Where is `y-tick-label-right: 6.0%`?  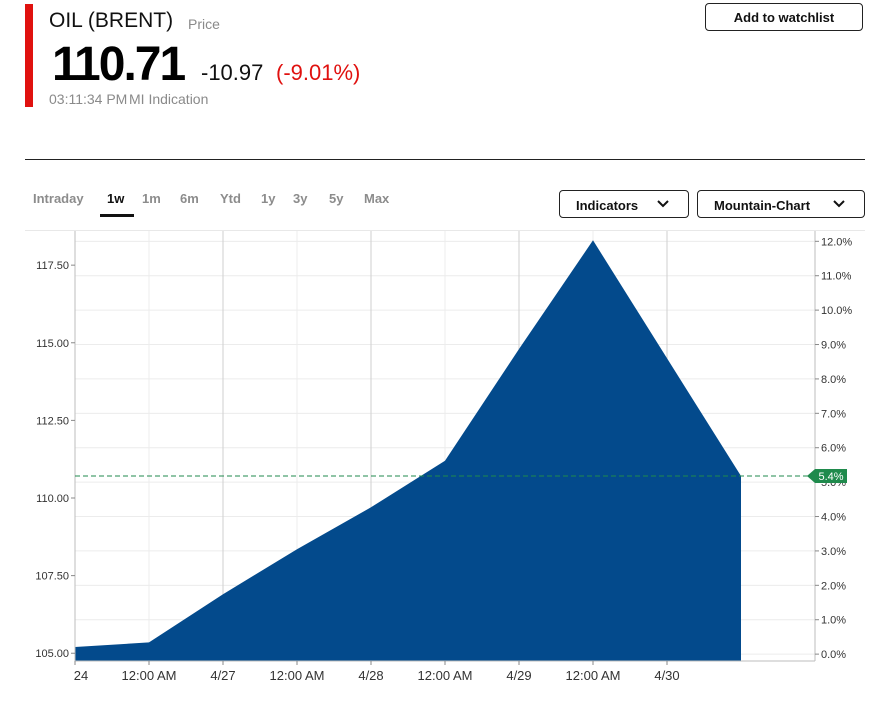
y-tick-label-right: 6.0% is located at coordinates (833, 449).